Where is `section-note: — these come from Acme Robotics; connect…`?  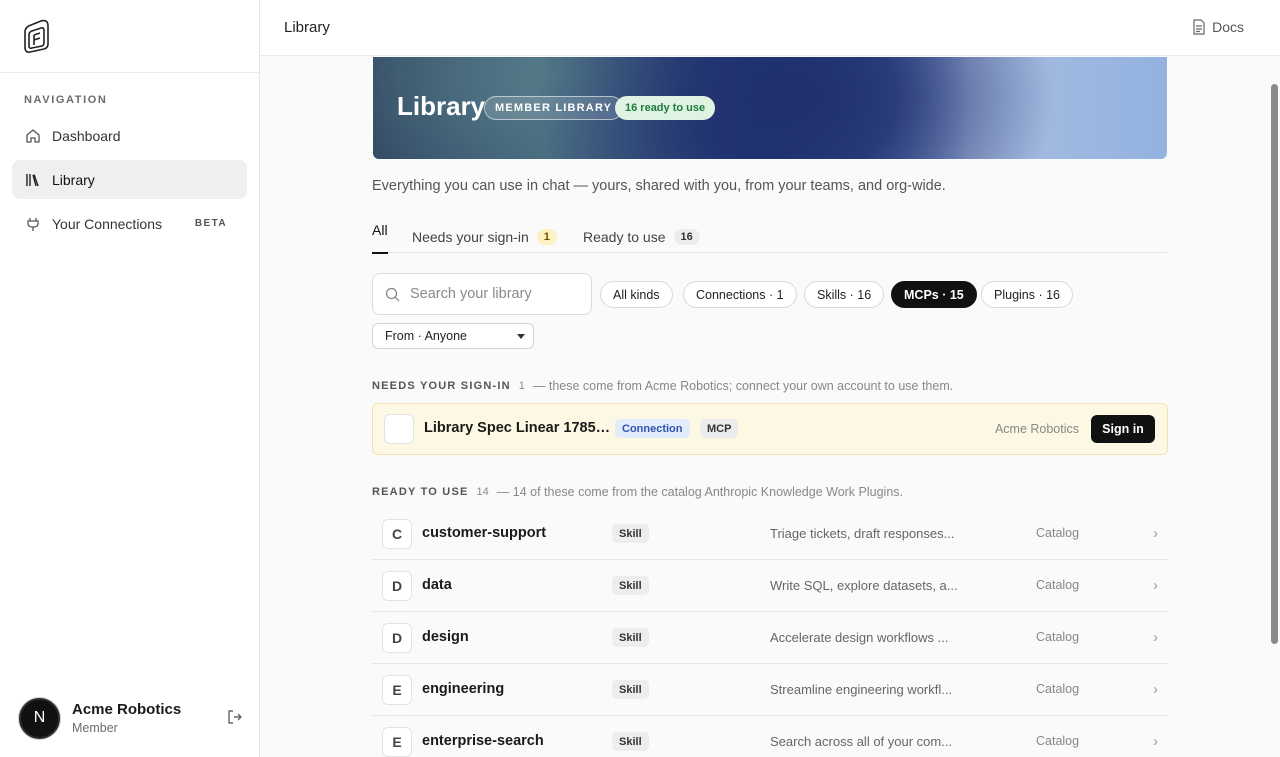
section-note: — these come from Acme Robotics; connect… is located at coordinates (743, 386).